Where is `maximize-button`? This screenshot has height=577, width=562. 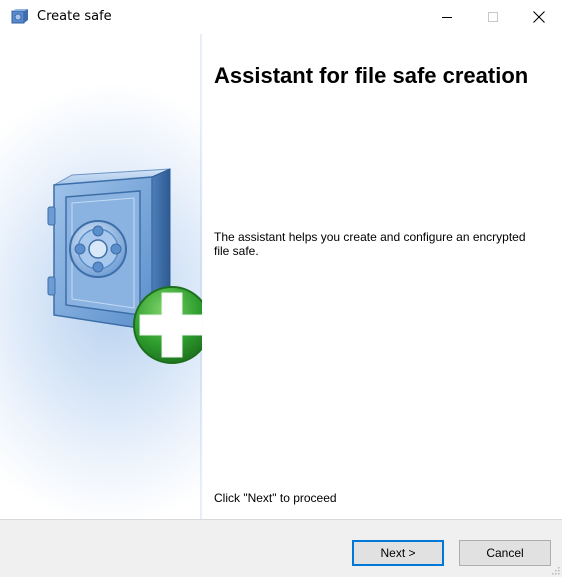 maximize-button is located at coordinates (493, 17).